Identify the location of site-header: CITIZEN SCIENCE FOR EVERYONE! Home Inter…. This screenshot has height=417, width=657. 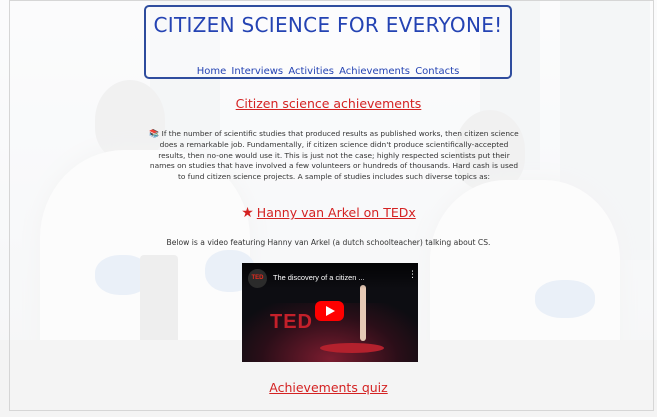
(328, 42).